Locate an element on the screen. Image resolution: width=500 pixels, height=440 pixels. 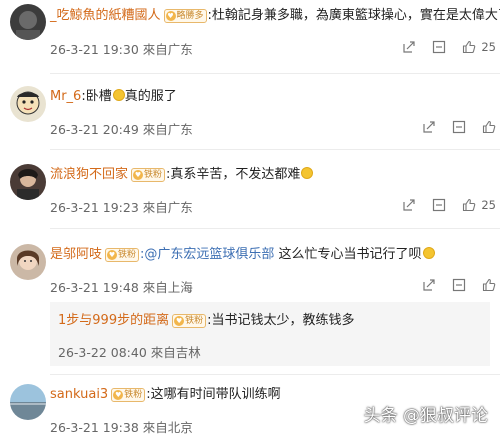
user-name: sankuai3 is located at coordinates (79, 394).